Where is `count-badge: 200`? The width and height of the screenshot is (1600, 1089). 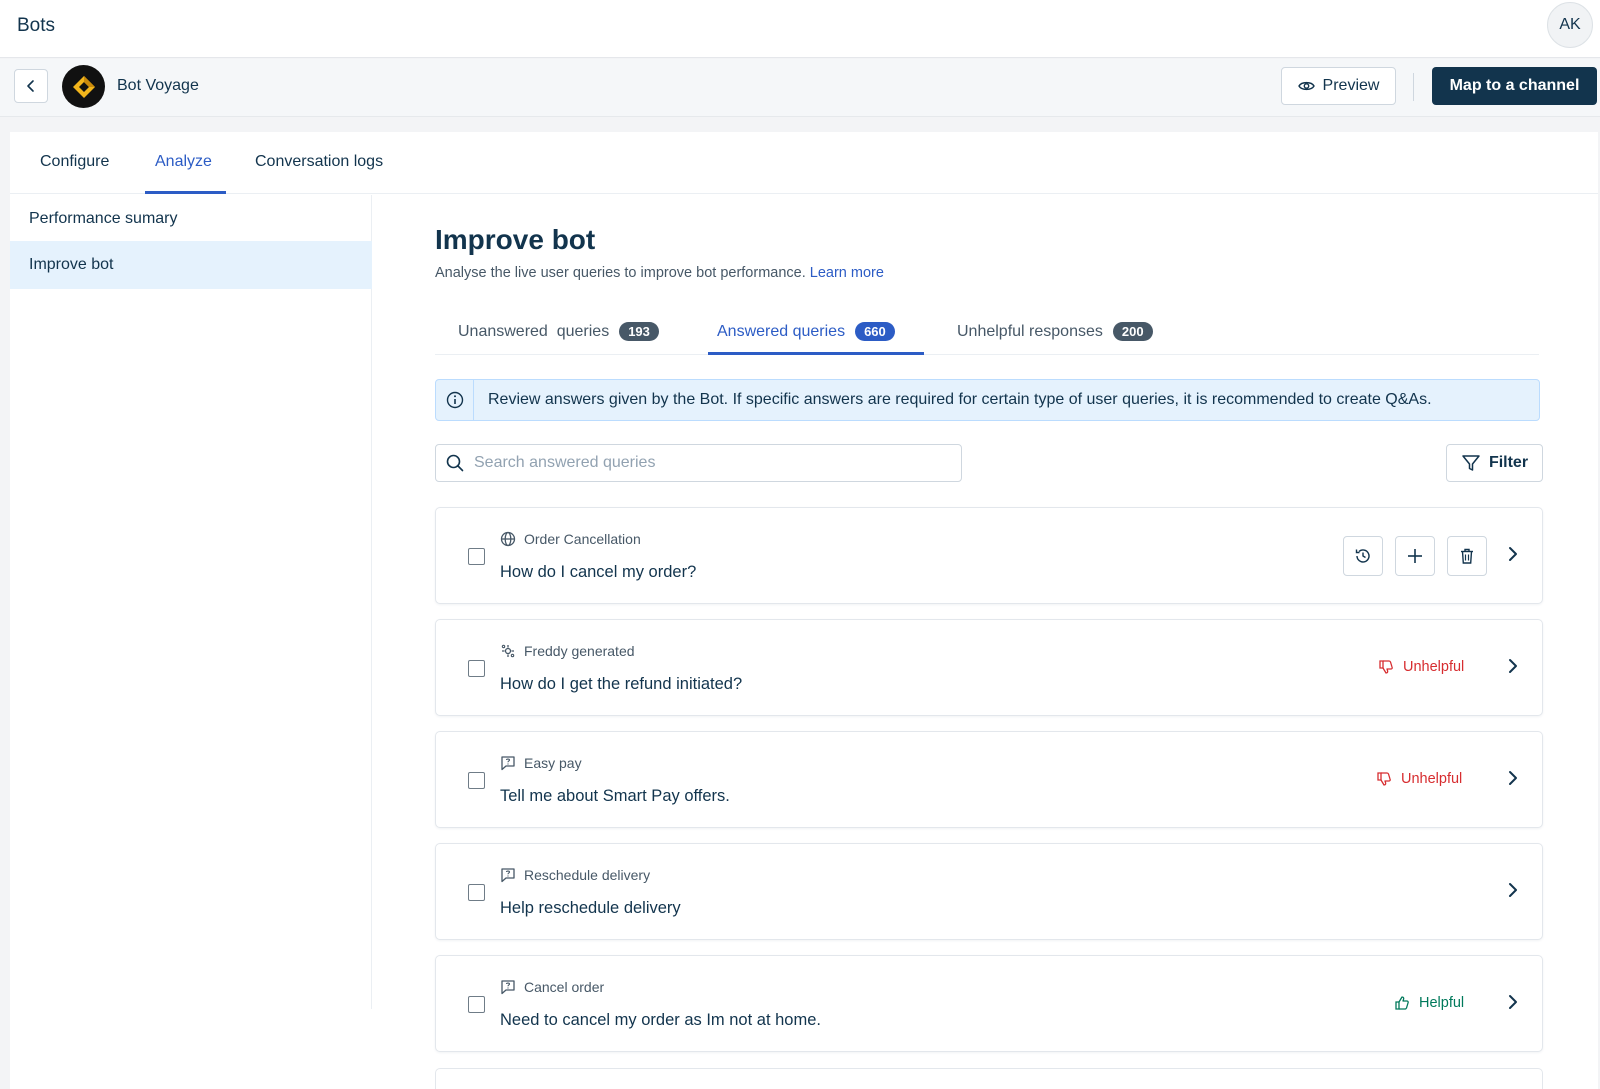 count-badge: 200 is located at coordinates (1132, 331).